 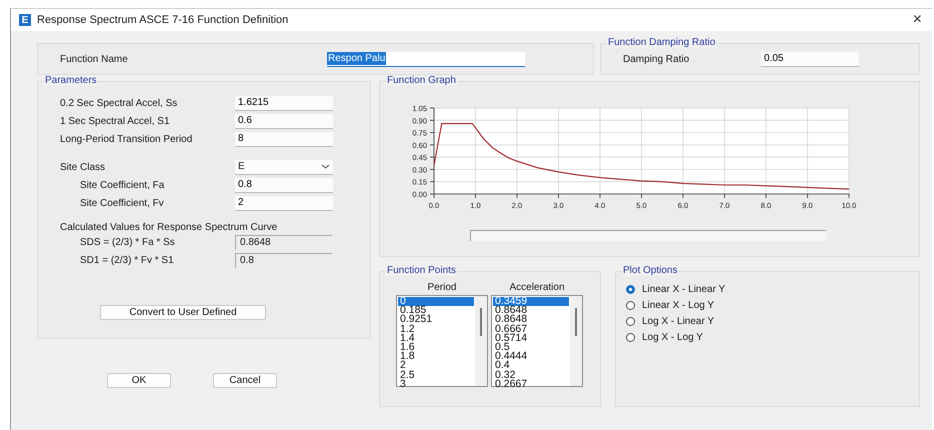 What do you see at coordinates (284, 185) in the screenshot?
I see `parameter-field: 0.8` at bounding box center [284, 185].